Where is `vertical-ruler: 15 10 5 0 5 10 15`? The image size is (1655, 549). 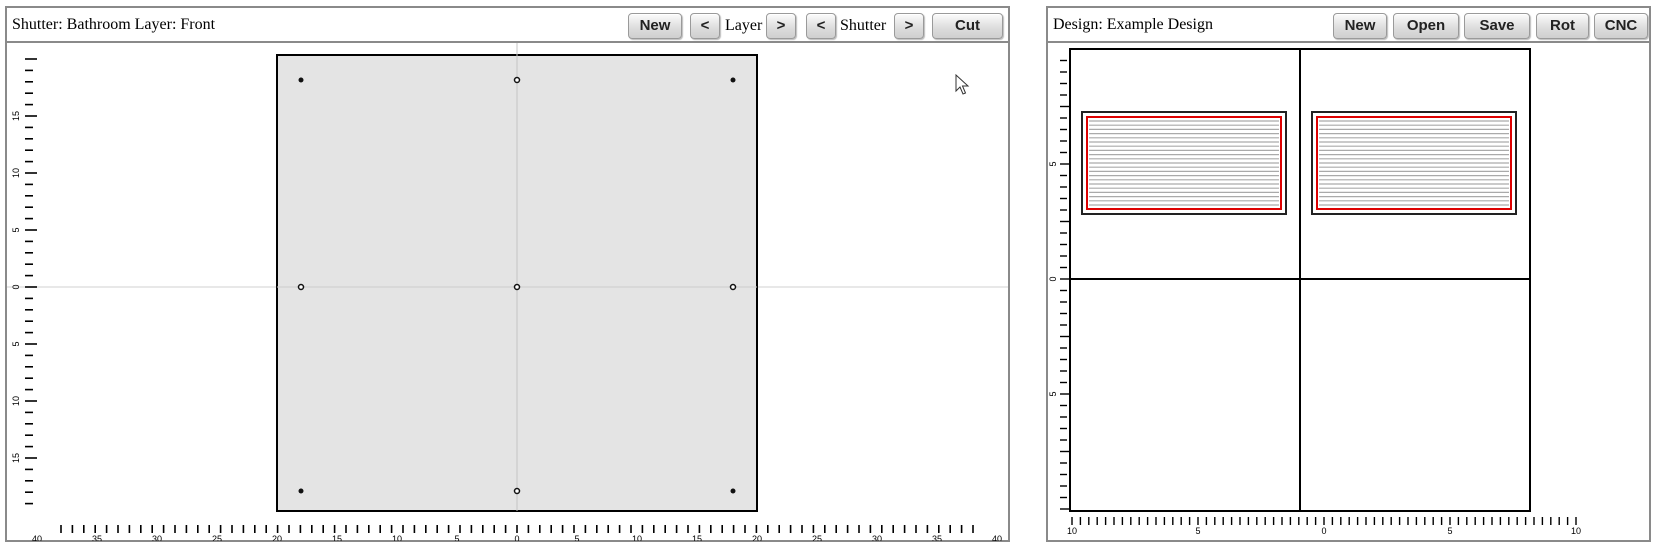
vertical-ruler: 15 10 5 0 5 10 15 is located at coordinates (24, 281).